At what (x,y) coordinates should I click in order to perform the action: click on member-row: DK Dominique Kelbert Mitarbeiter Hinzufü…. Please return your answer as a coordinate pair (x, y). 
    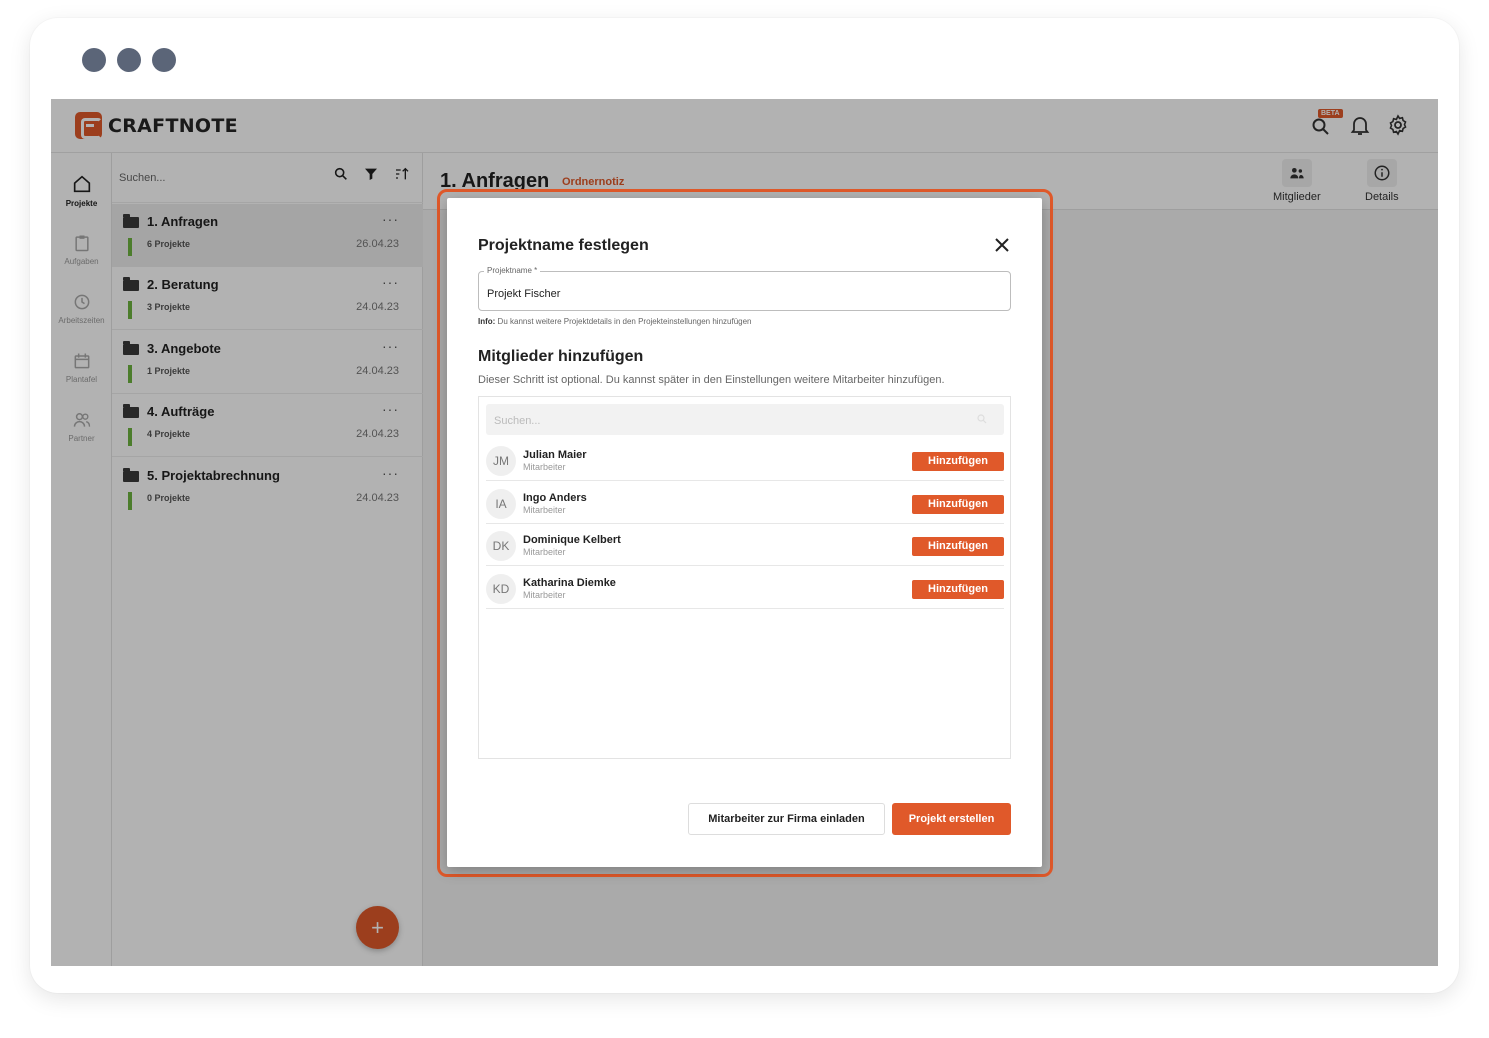
    Looking at the image, I should click on (745, 545).